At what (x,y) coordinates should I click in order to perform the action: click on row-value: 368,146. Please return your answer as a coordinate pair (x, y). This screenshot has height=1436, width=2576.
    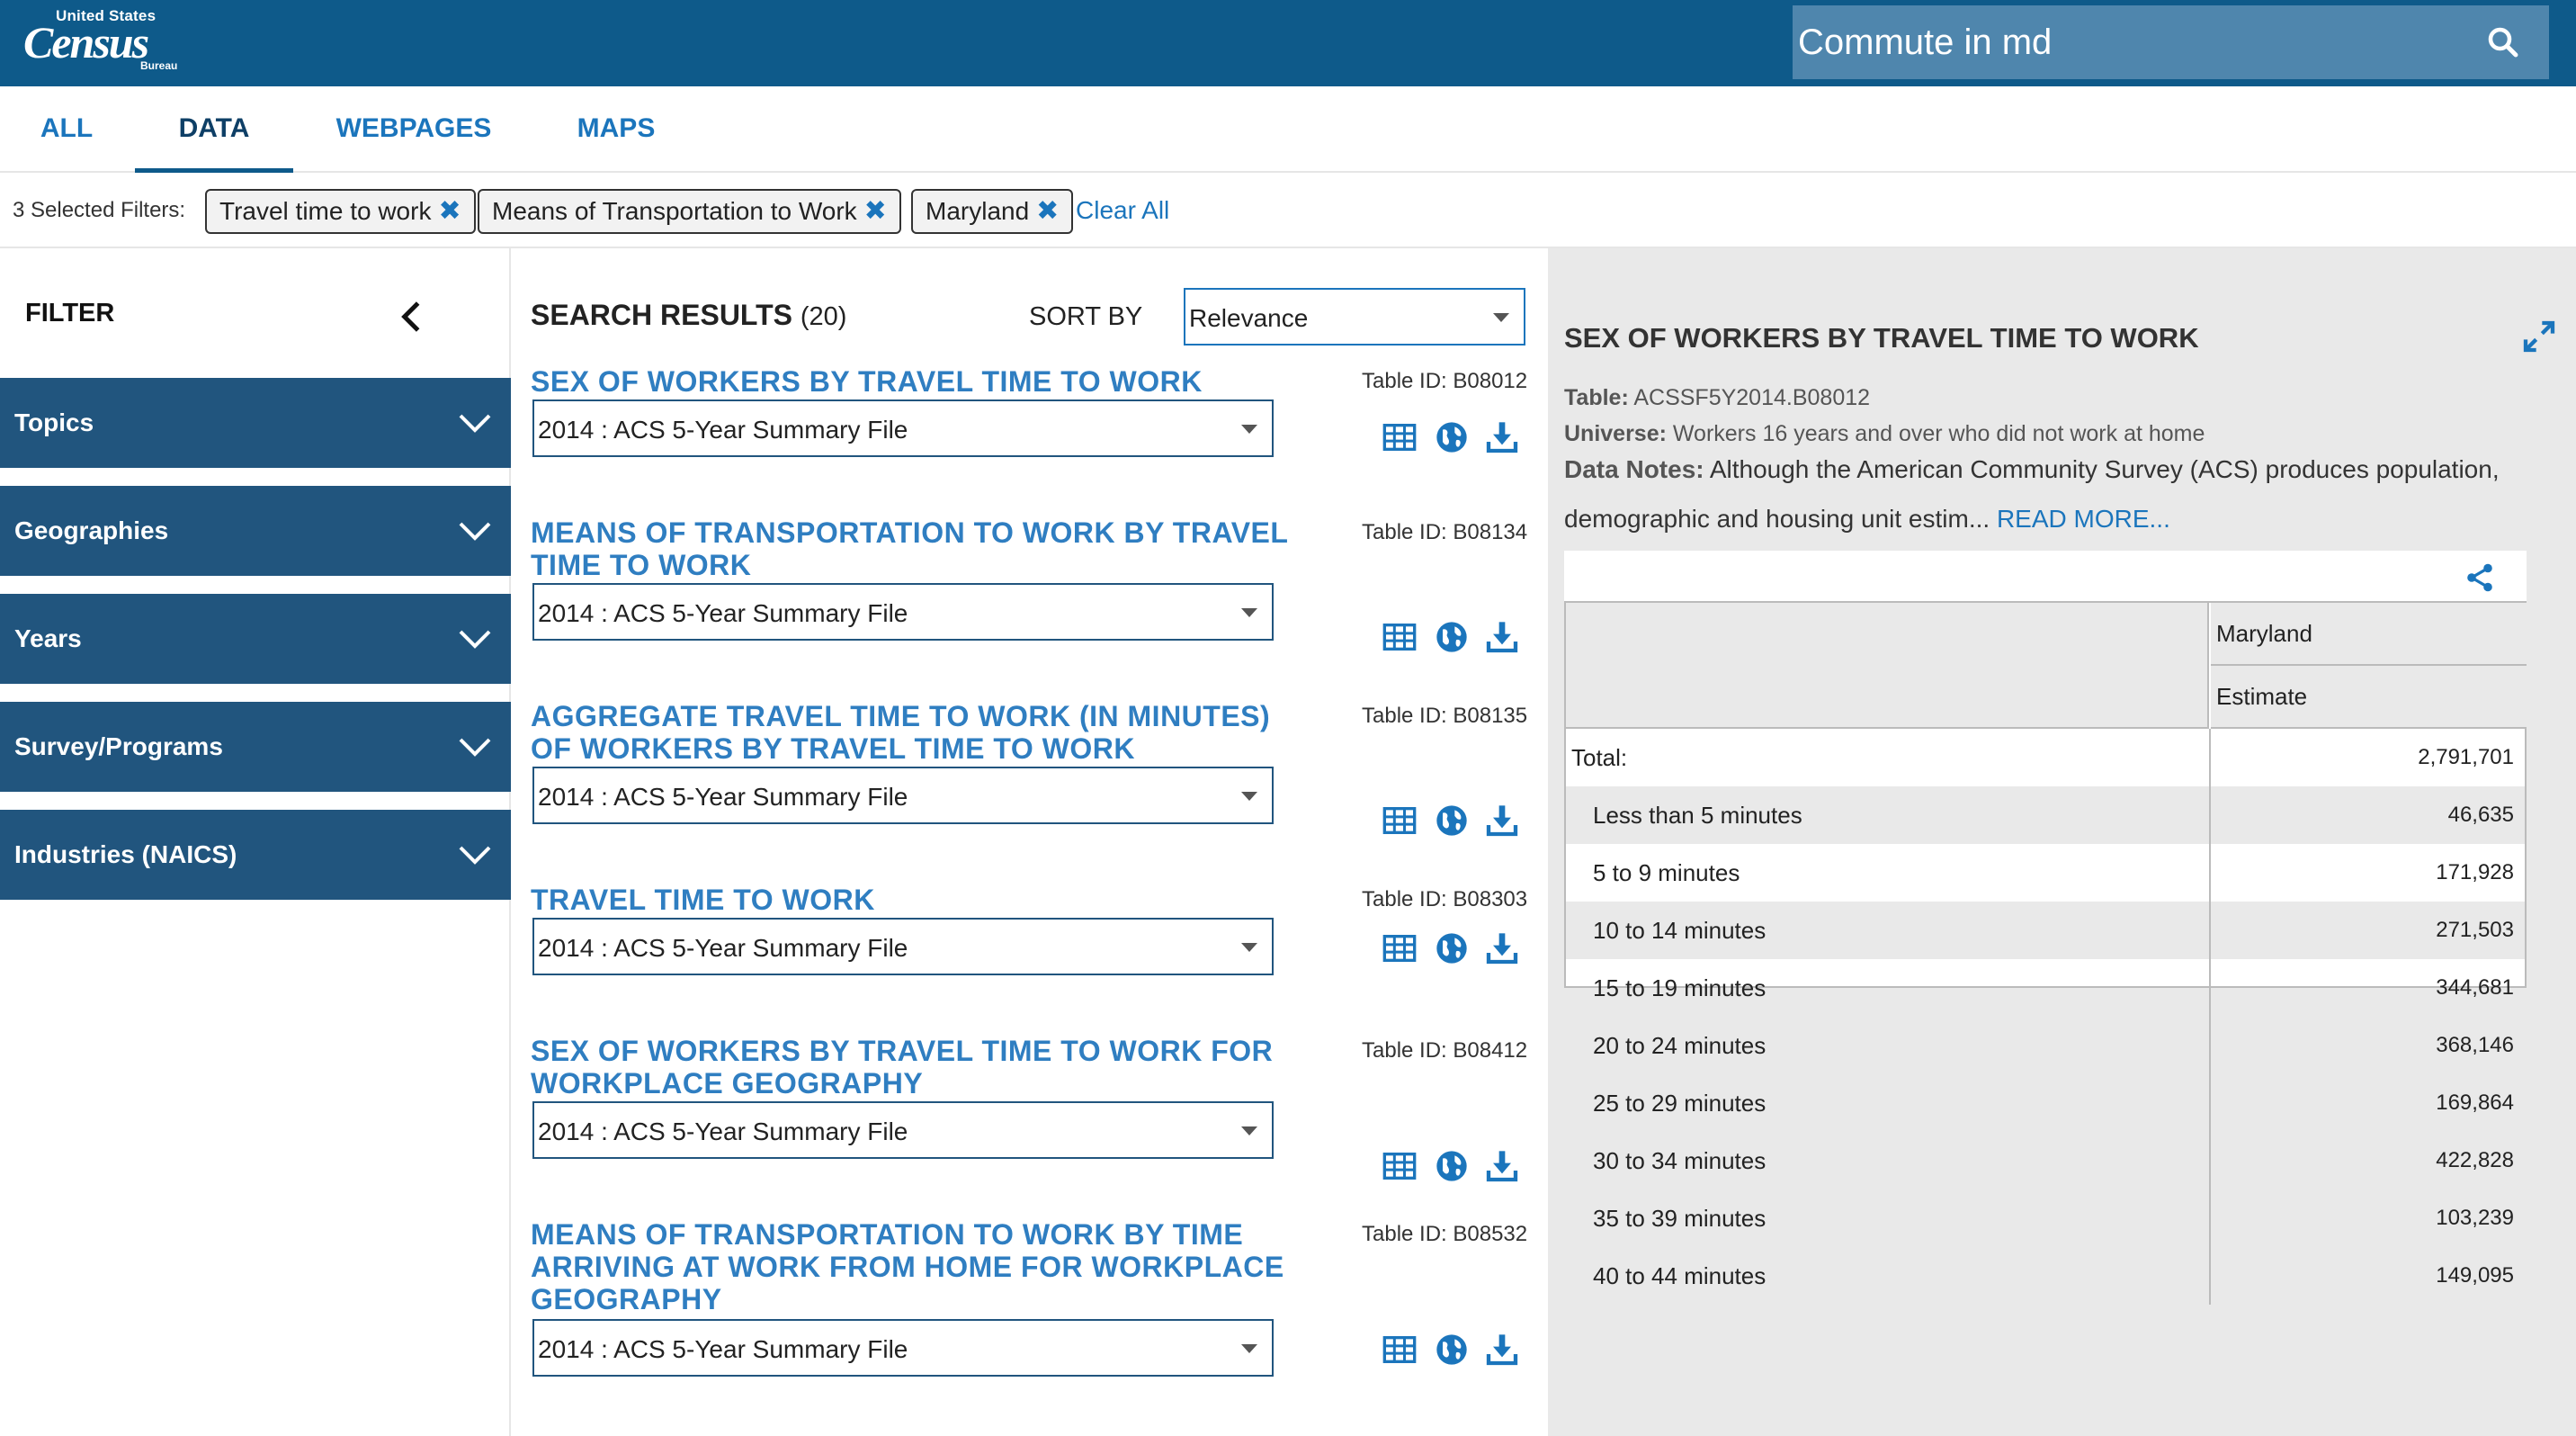
    Looking at the image, I should click on (2475, 1045).